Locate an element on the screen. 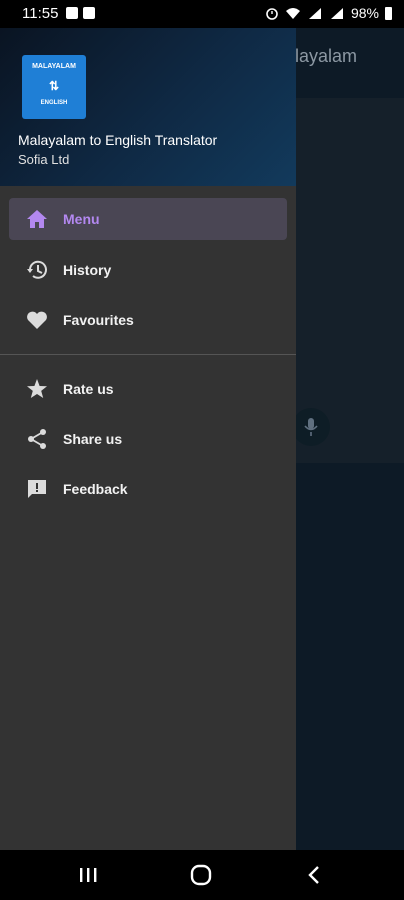 This screenshot has height=900, width=404. app-name: Malayalam to English Translator is located at coordinates (118, 140).